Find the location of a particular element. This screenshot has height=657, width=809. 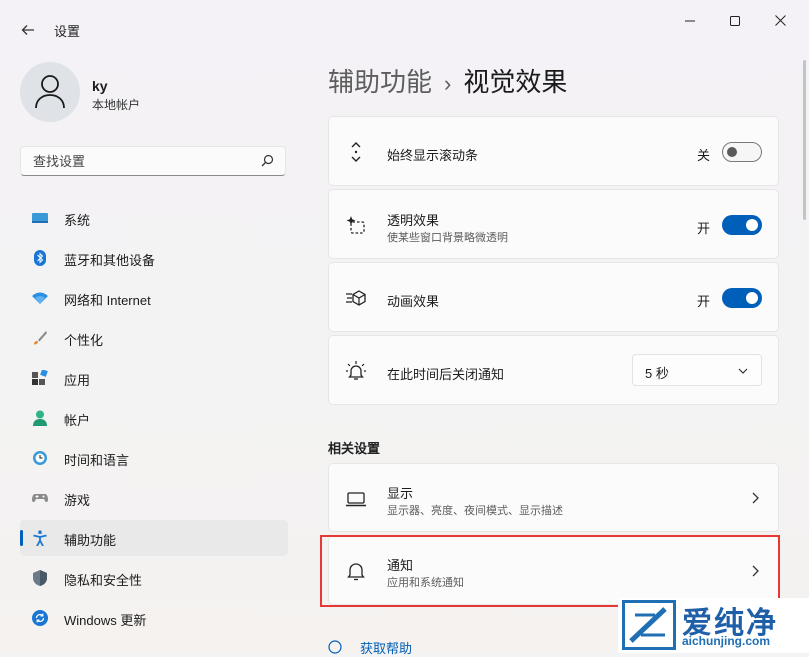

minimize-button is located at coordinates (690, 21).